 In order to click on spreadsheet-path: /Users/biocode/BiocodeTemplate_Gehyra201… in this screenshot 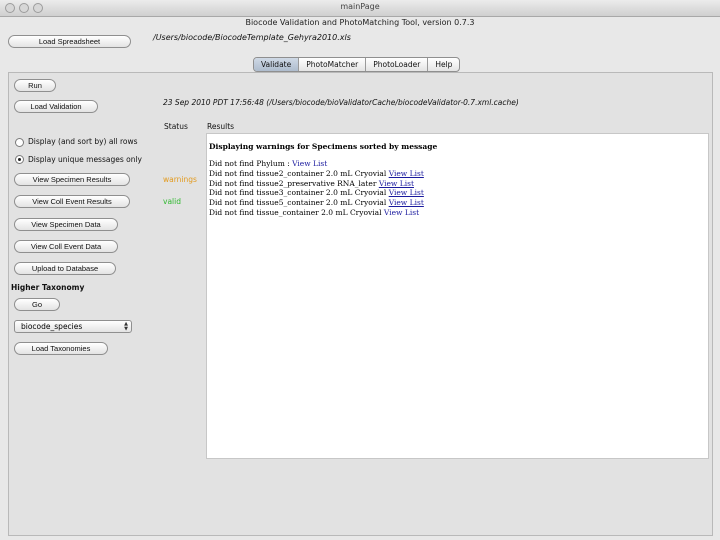, I will do `click(252, 37)`.